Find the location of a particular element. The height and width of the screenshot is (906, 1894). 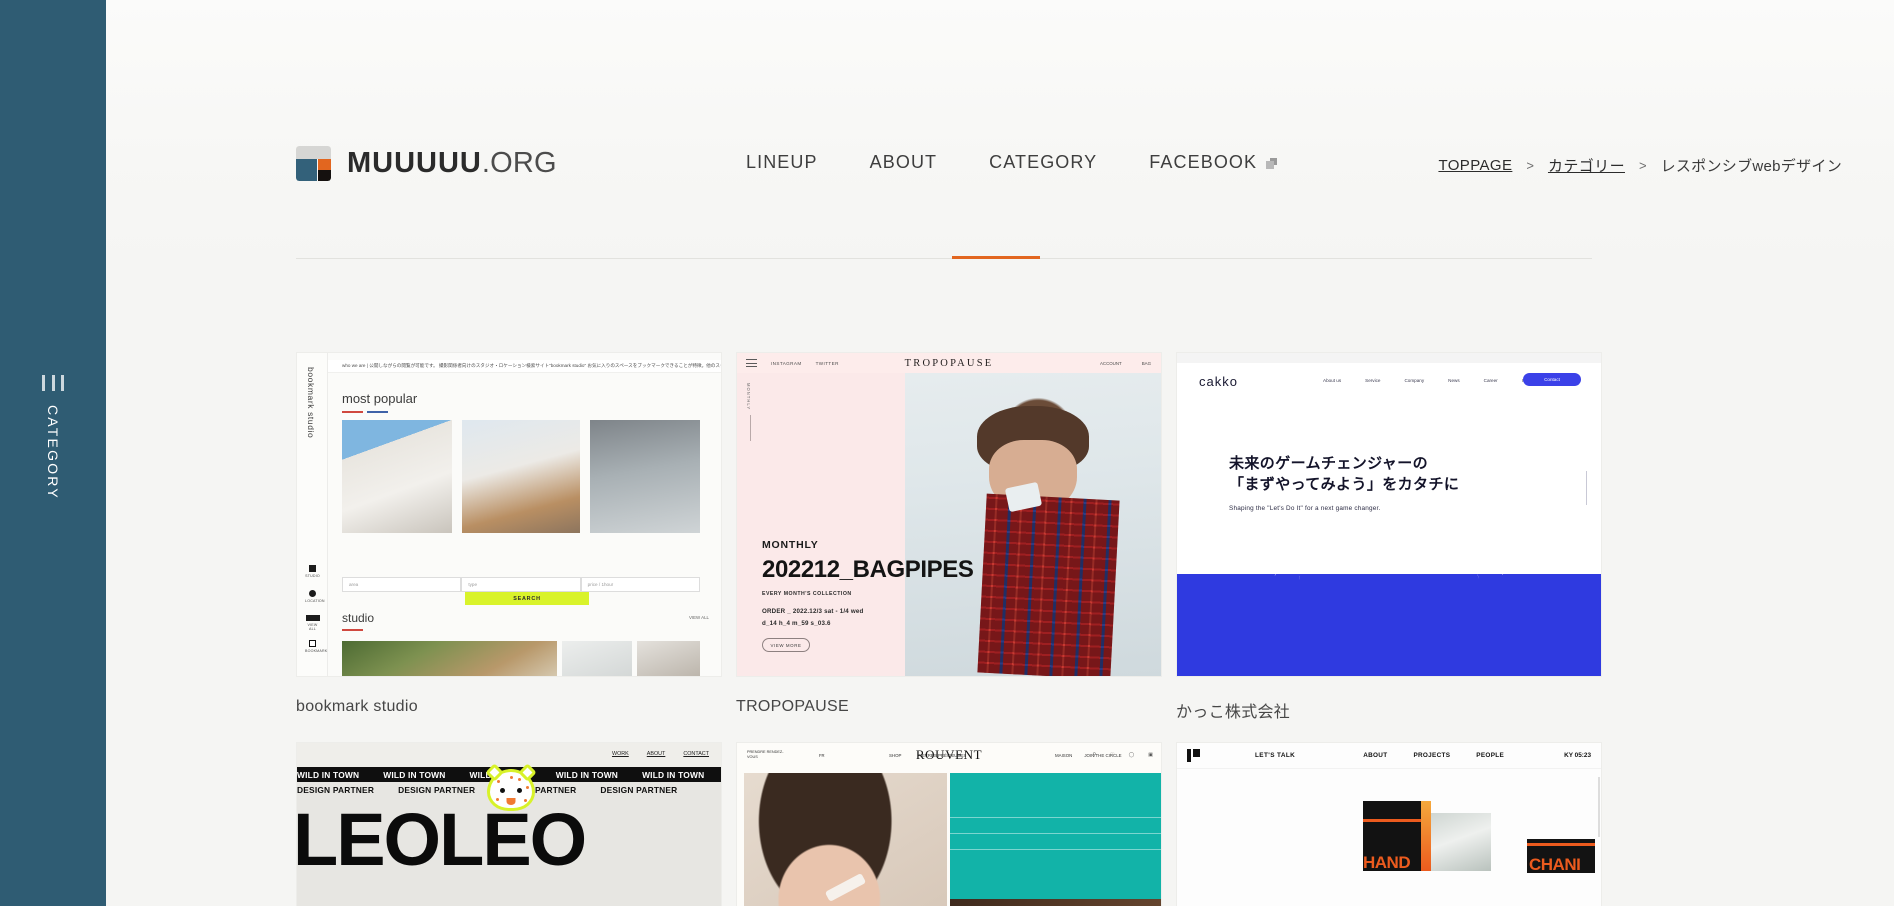

preview-section-title: most popular is located at coordinates (380, 398).